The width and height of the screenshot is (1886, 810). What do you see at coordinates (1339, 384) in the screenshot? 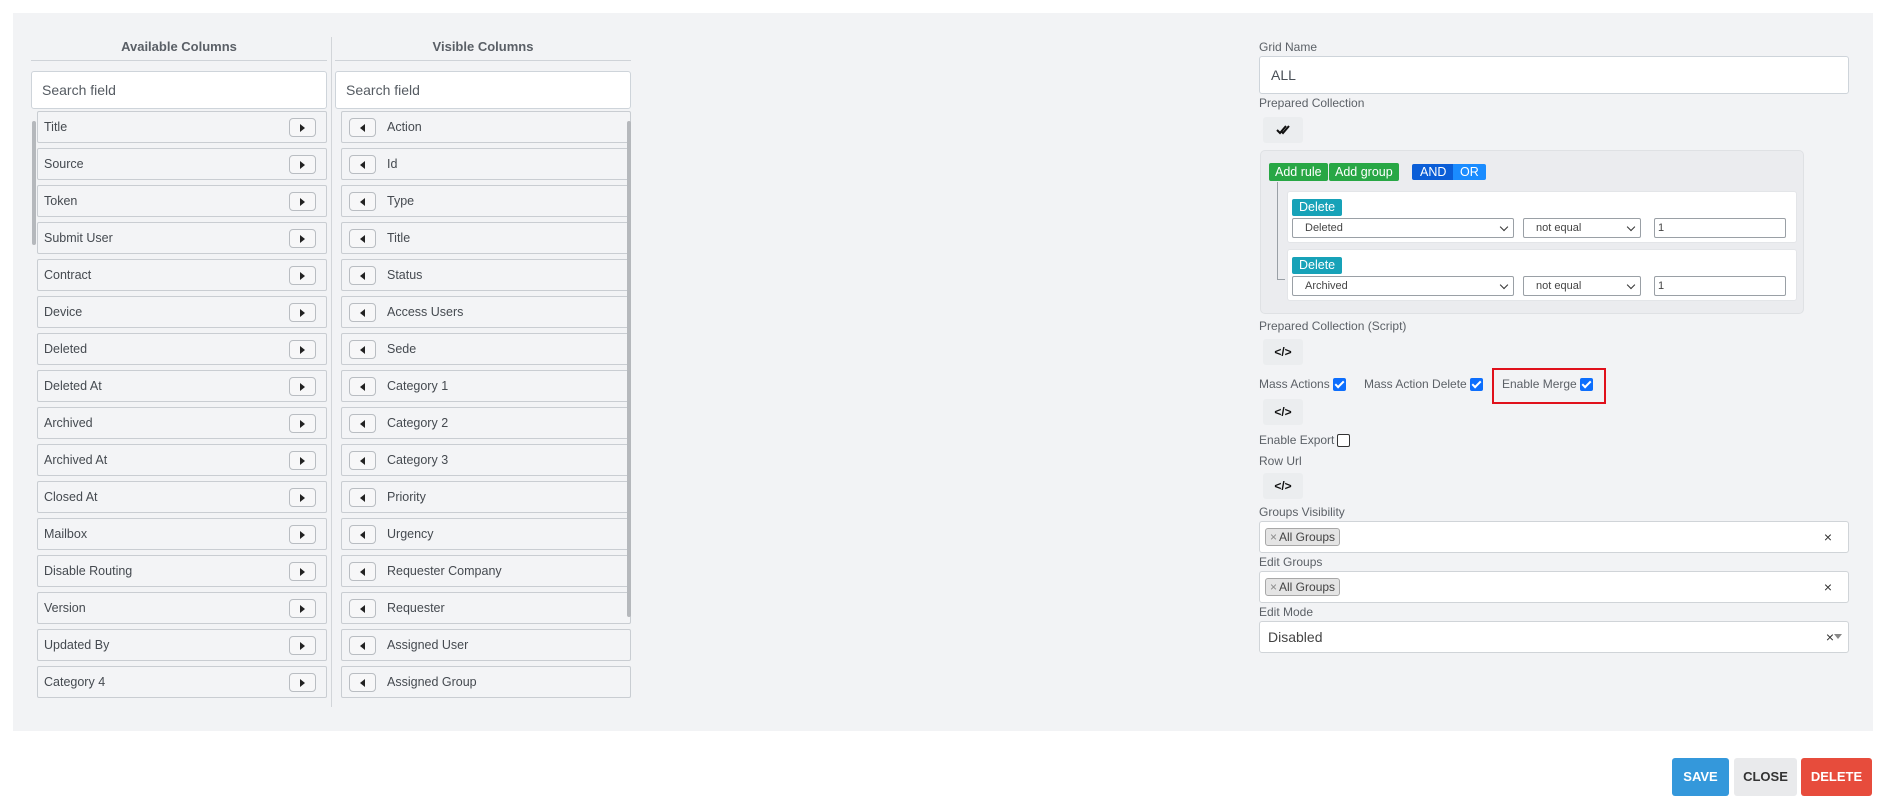
I see `mass-actions-checkbox` at bounding box center [1339, 384].